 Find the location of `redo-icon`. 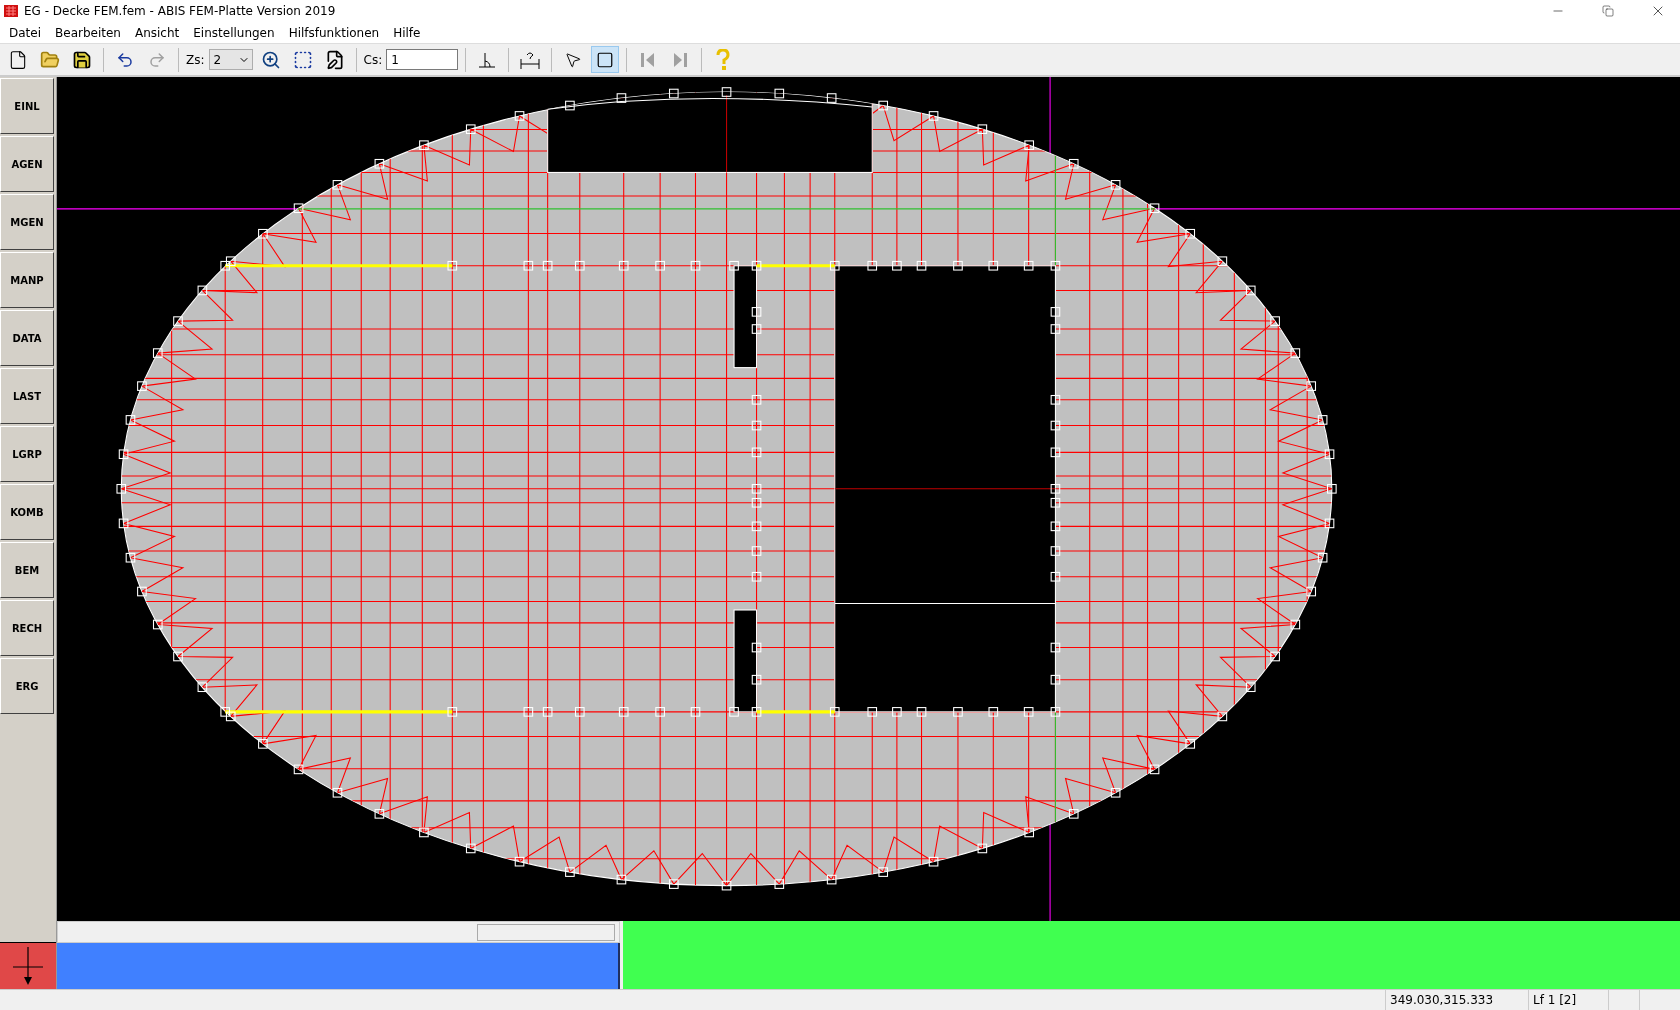

redo-icon is located at coordinates (157, 59).